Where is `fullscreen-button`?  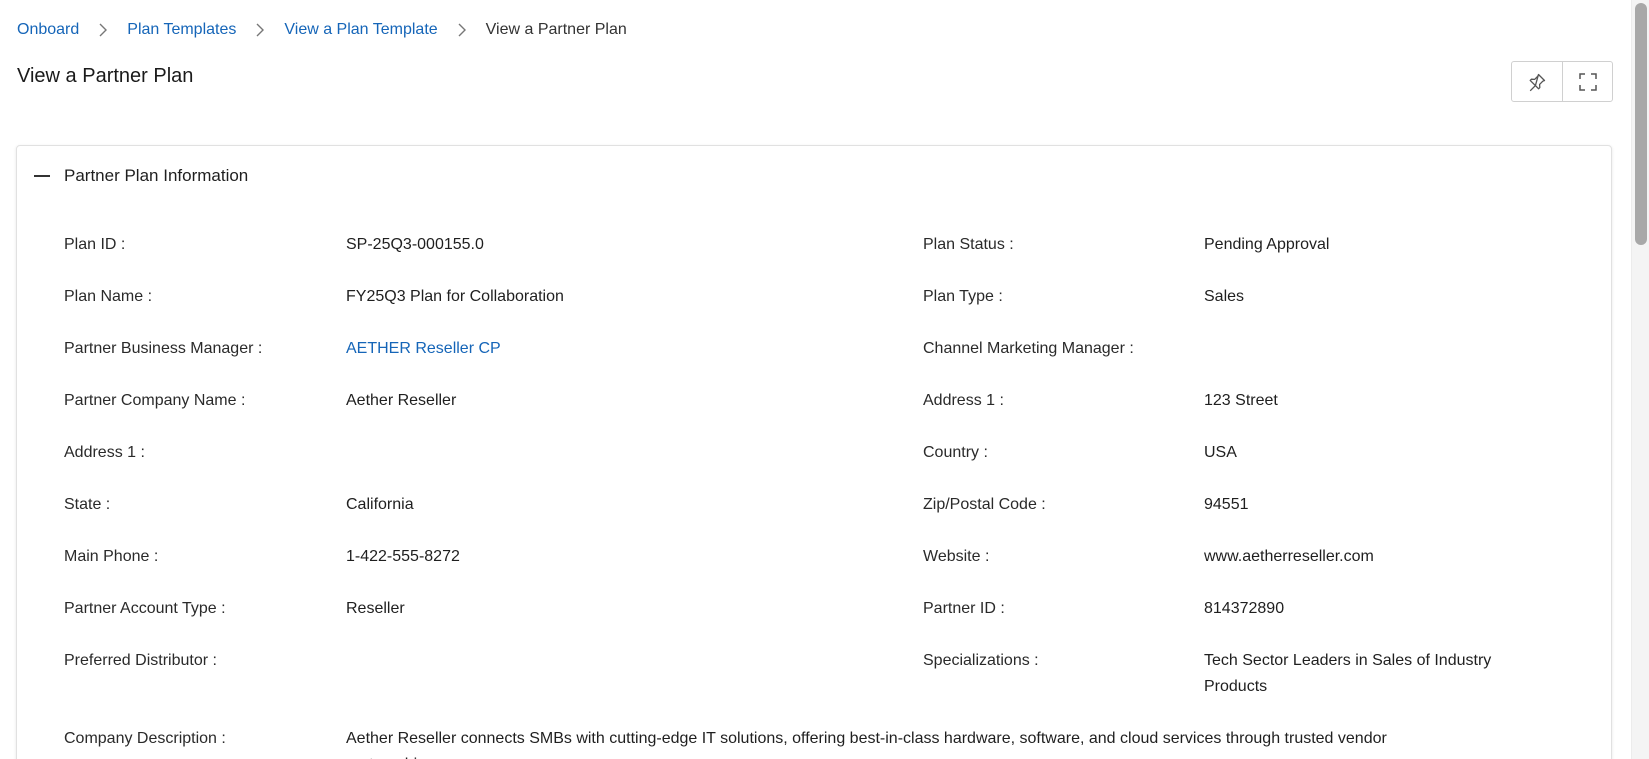
fullscreen-button is located at coordinates (1587, 81).